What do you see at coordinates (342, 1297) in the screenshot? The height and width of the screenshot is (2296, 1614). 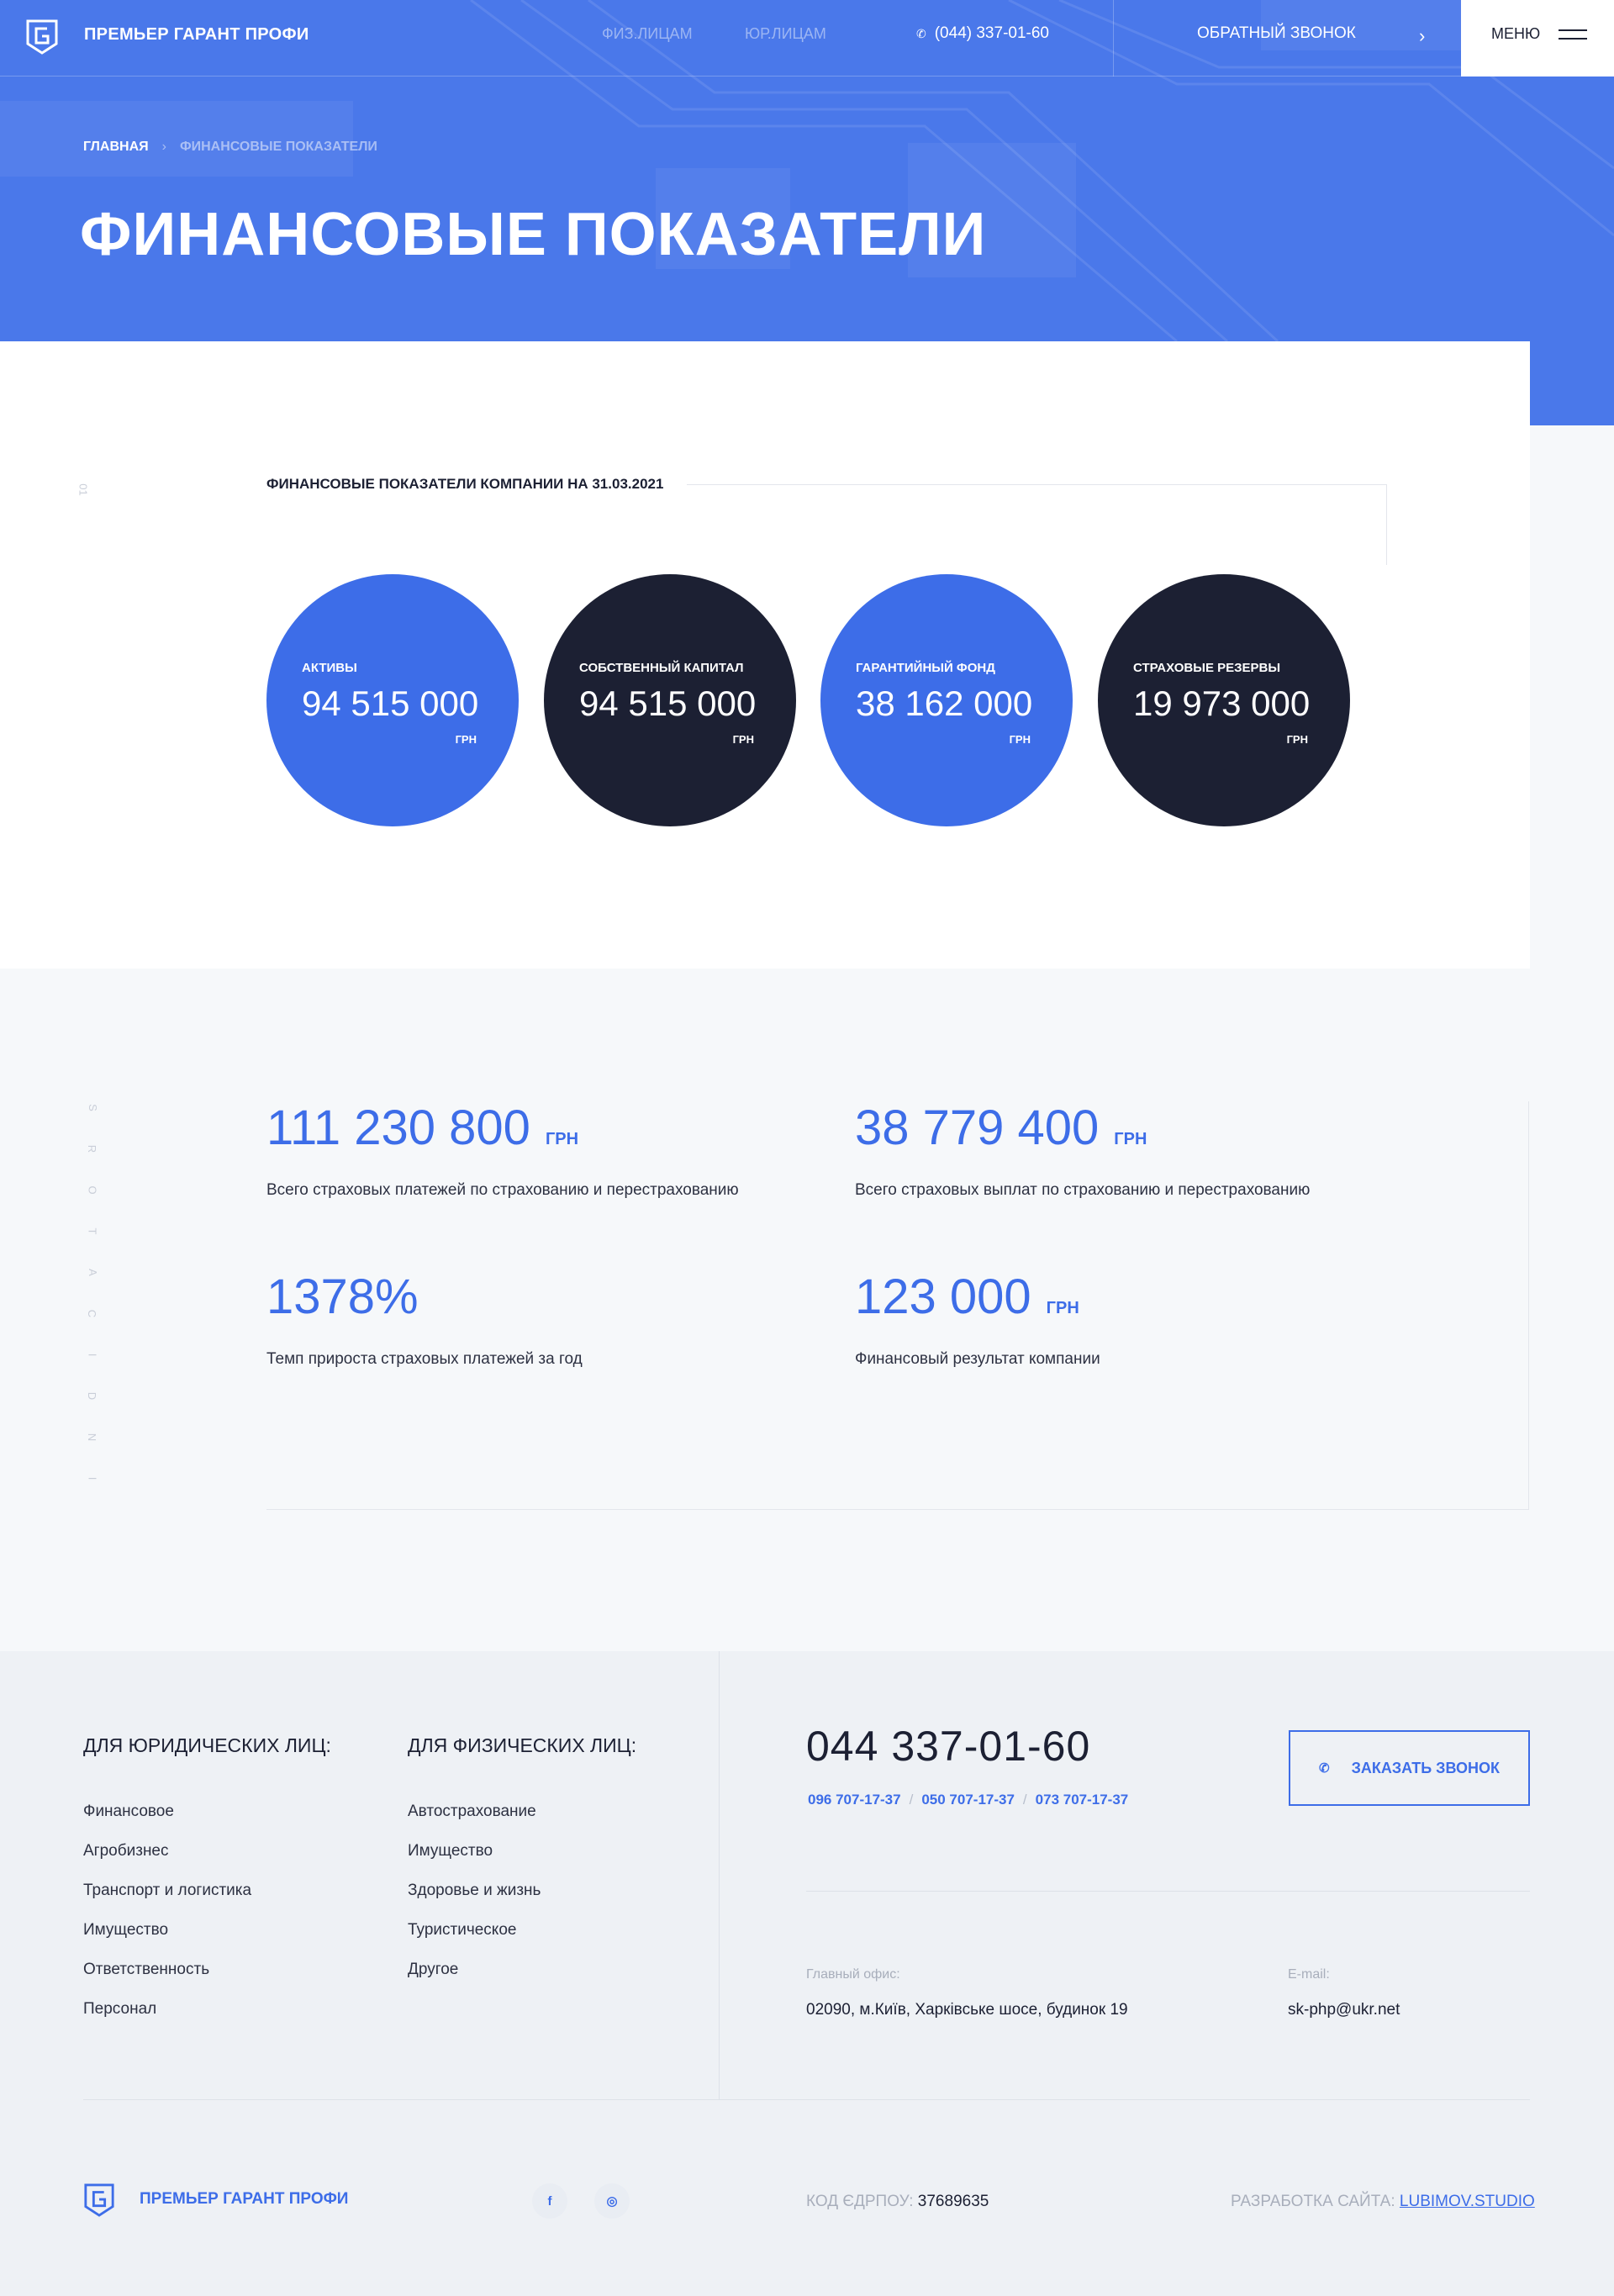 I see `stat-value: 1378%` at bounding box center [342, 1297].